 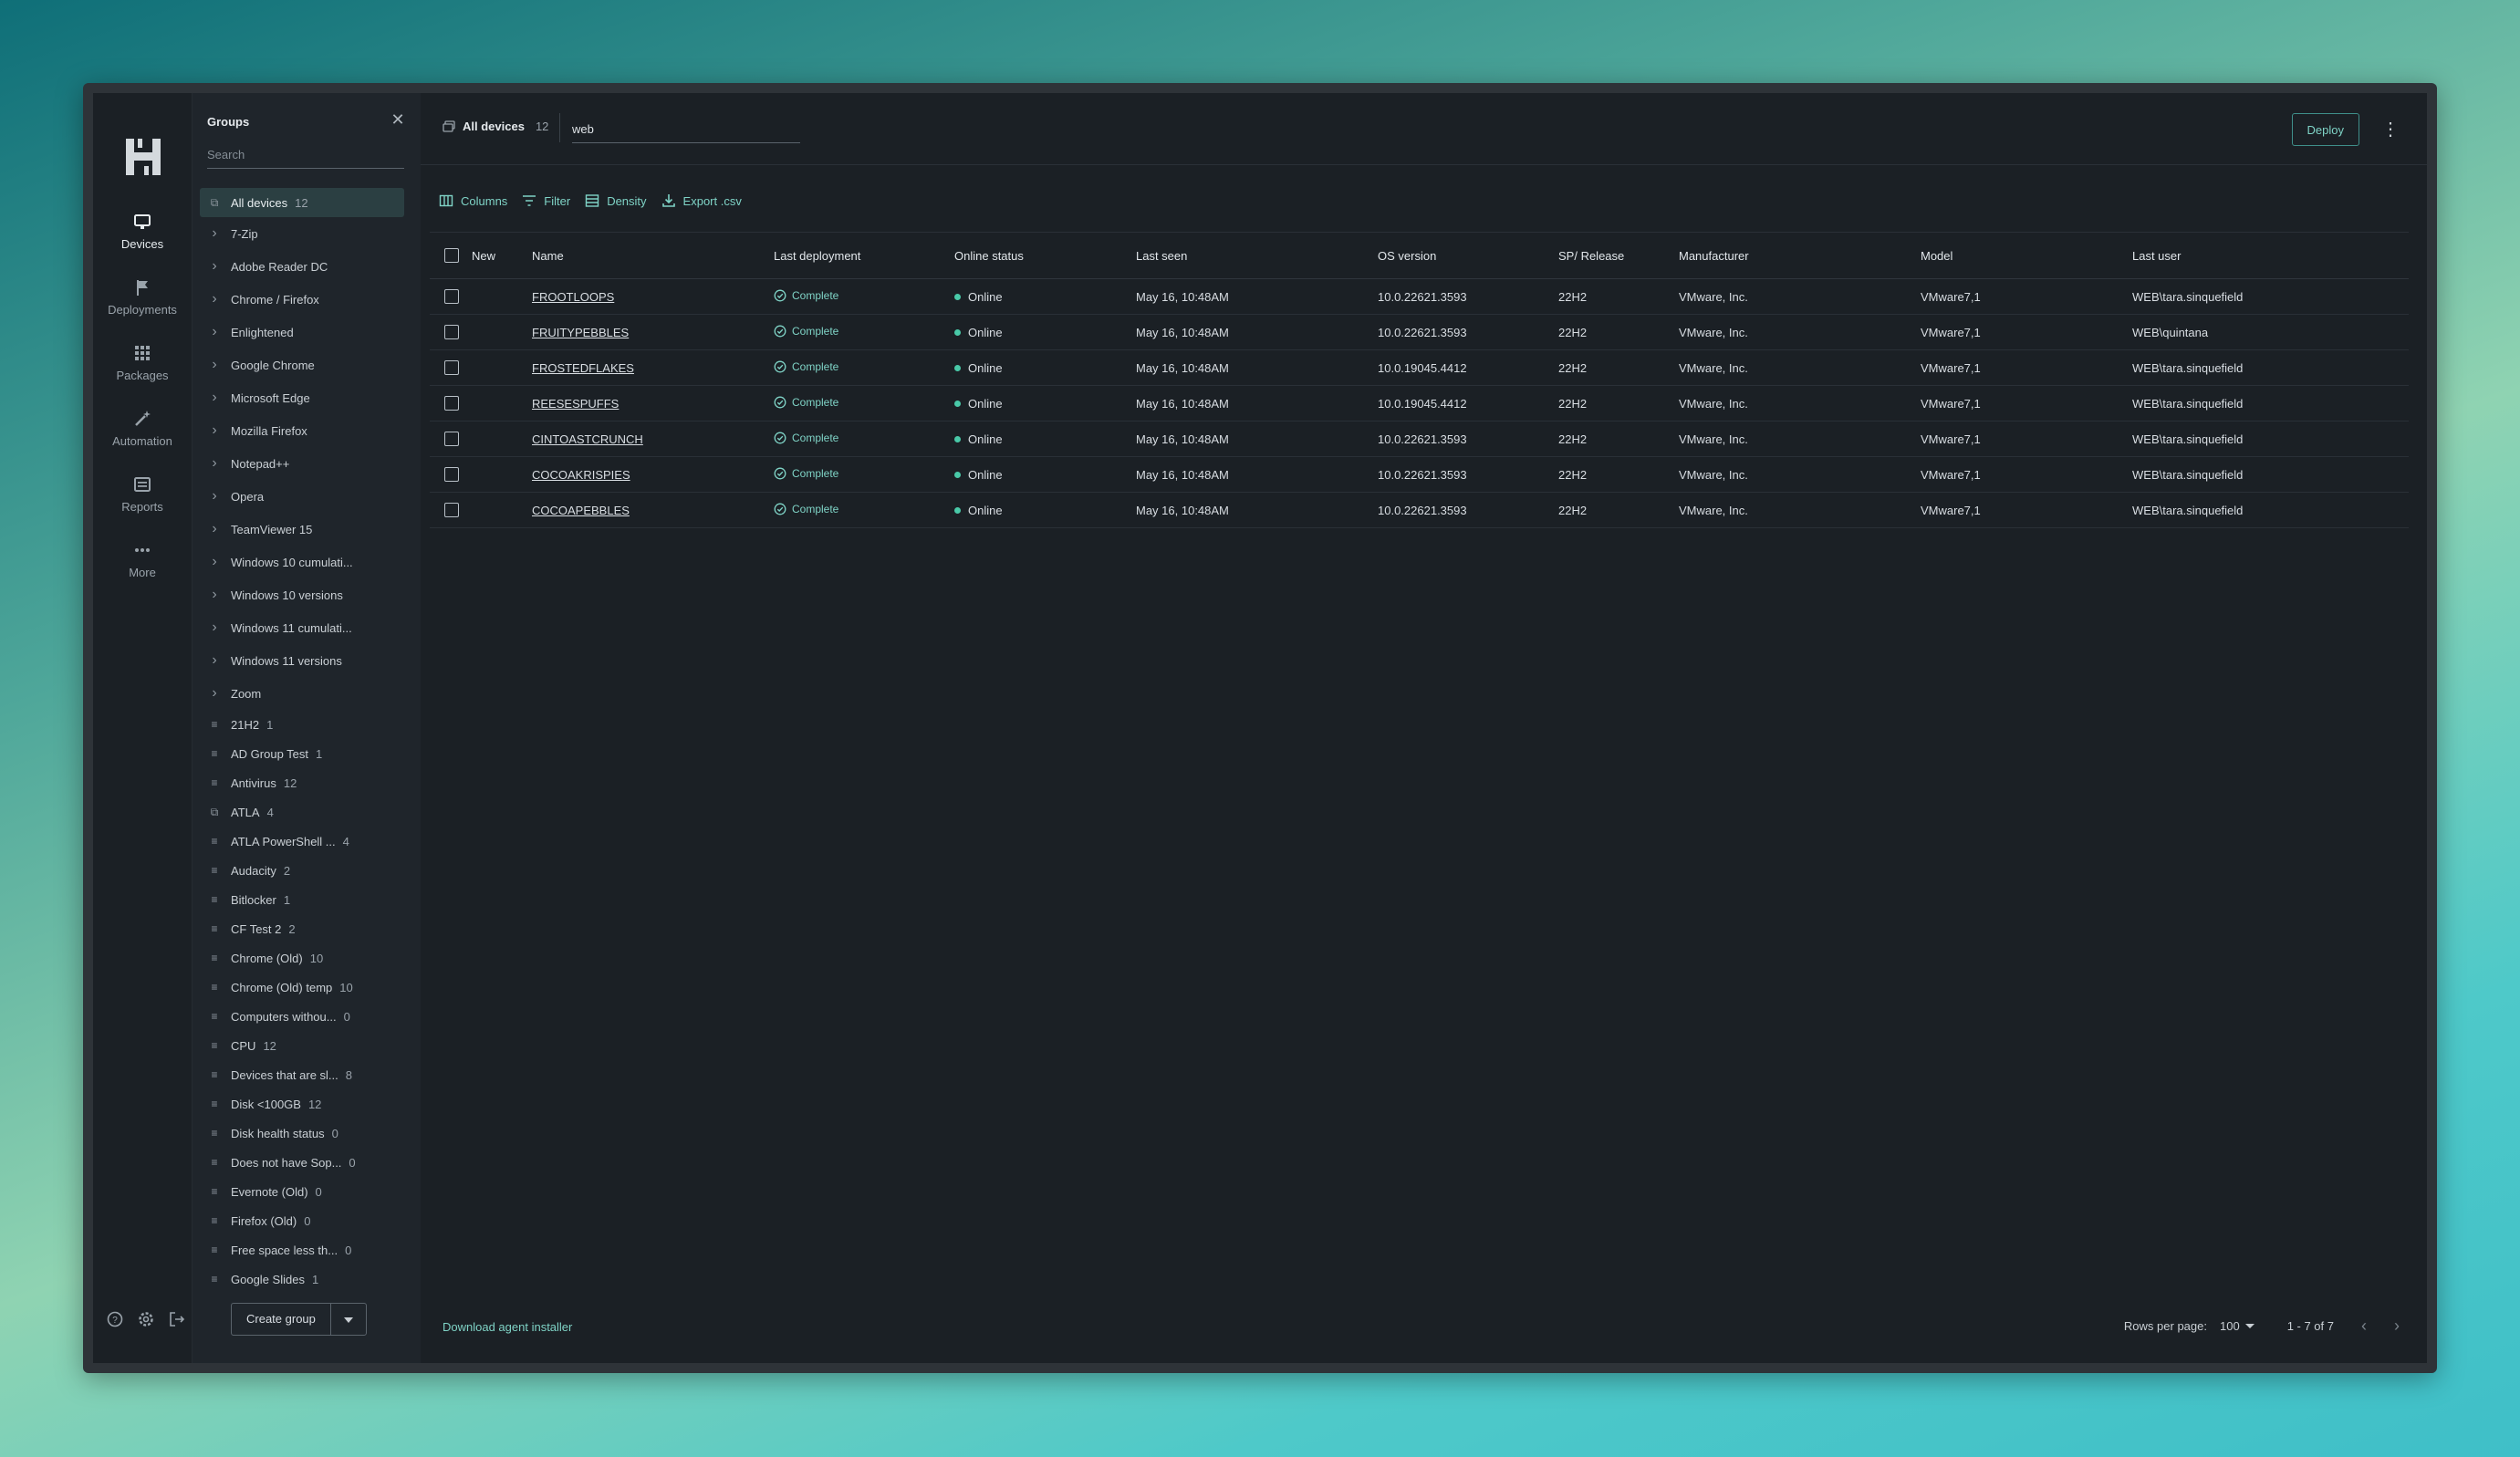 I want to click on prev-page-icon: ‹, so click(x=2364, y=1326).